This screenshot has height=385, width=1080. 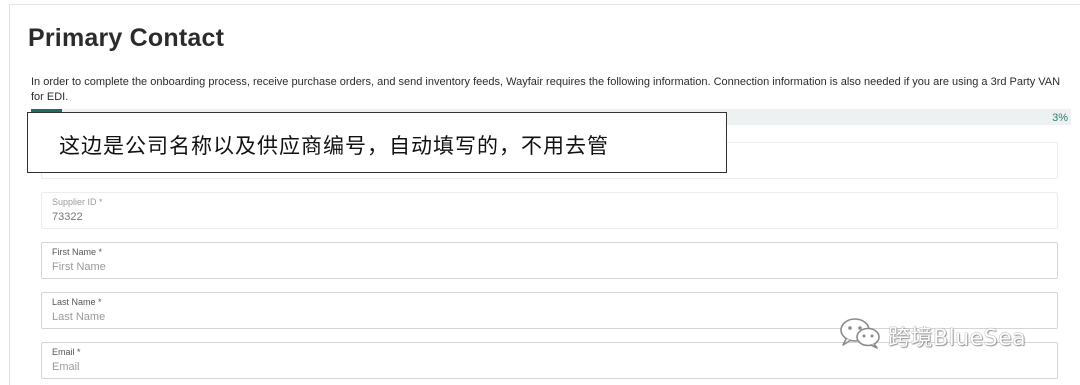 I want to click on email-input, so click(x=542, y=367).